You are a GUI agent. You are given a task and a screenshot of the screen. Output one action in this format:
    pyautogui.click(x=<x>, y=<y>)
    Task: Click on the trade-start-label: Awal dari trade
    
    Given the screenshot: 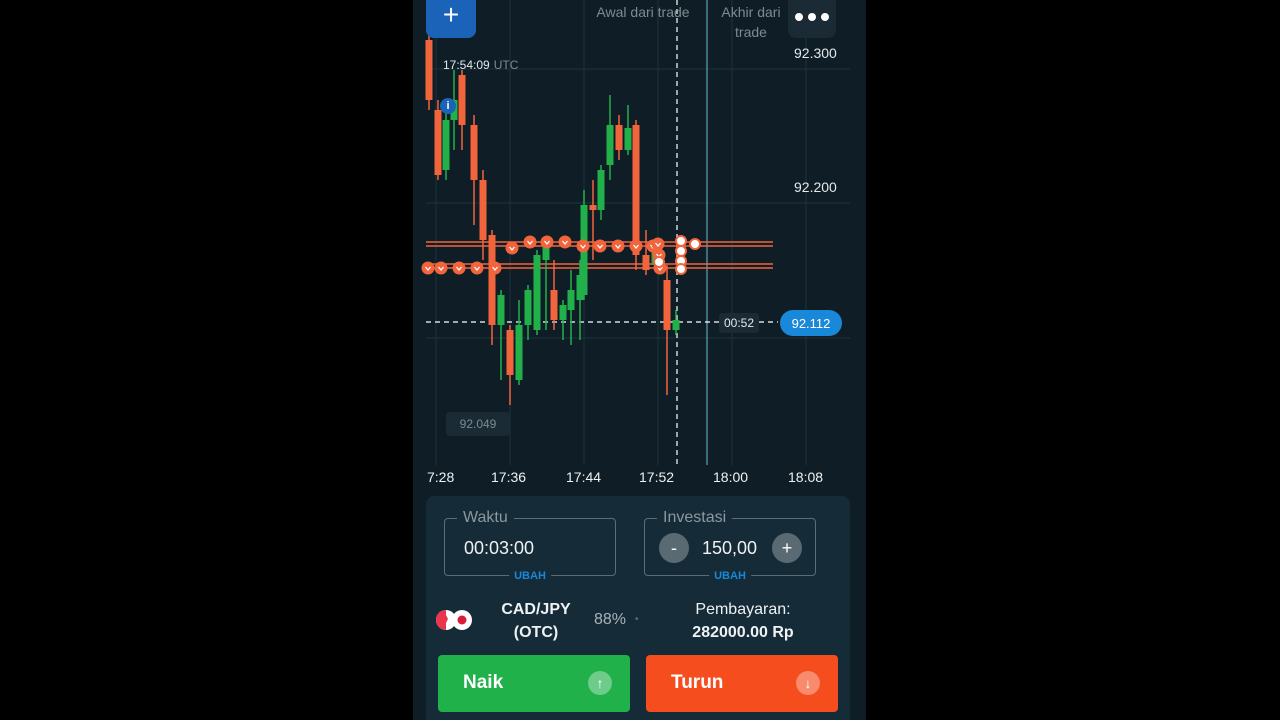 What is the action you would take?
    pyautogui.click(x=643, y=12)
    